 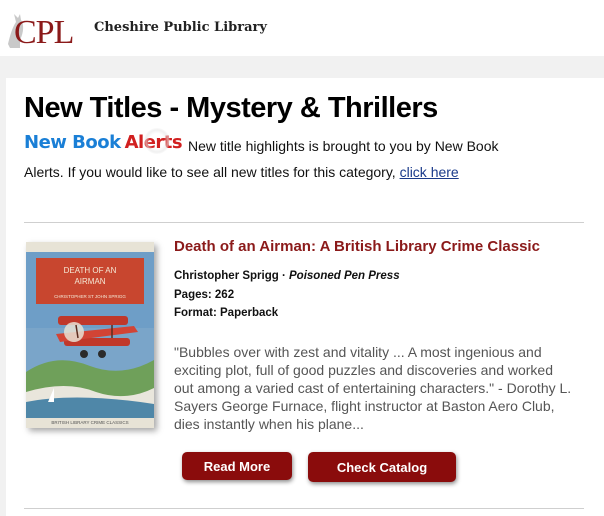 What do you see at coordinates (344, 276) in the screenshot?
I see `book-publisher: Poisoned Pen Press` at bounding box center [344, 276].